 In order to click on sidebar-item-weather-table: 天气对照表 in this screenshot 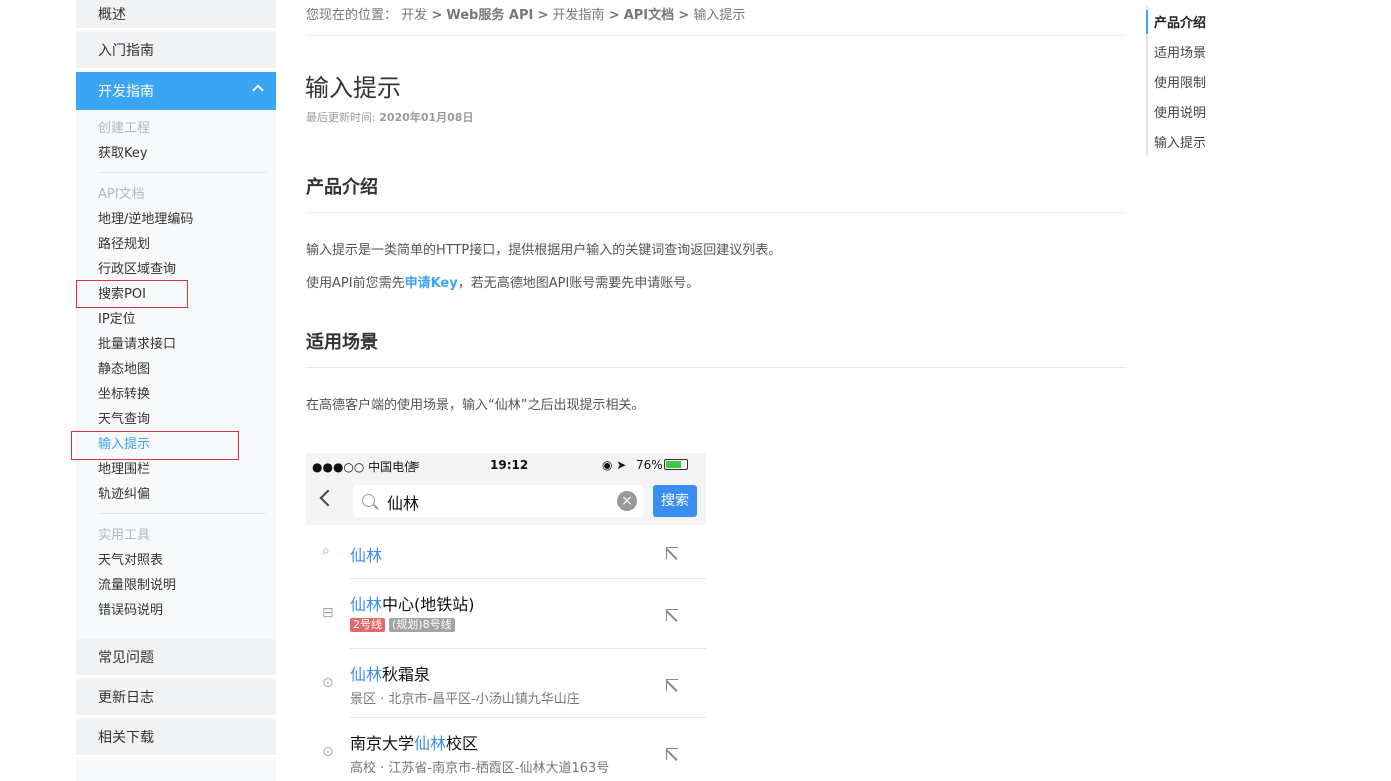, I will do `click(130, 561)`.